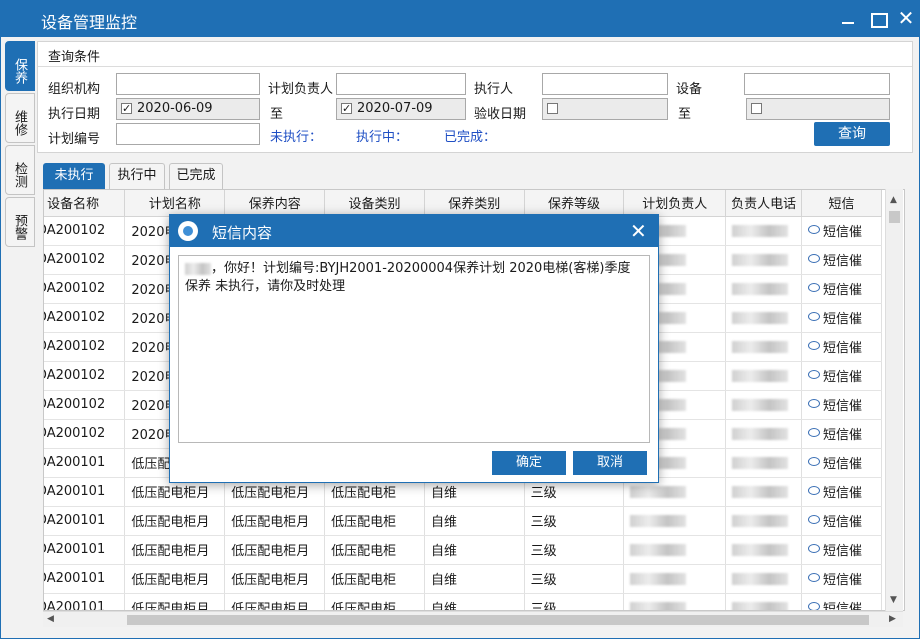  I want to click on accept-date-from-field, so click(605, 109).